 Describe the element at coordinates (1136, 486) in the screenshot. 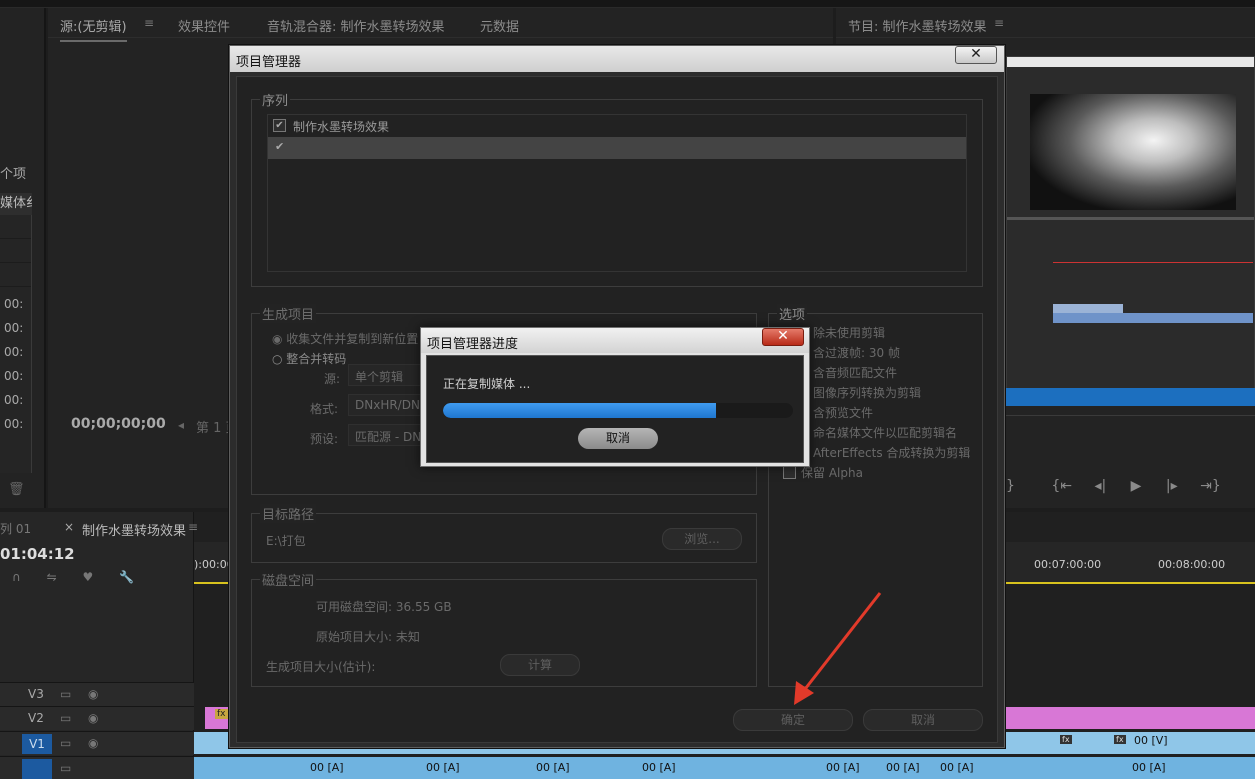

I see `play-icon: ▶` at that location.